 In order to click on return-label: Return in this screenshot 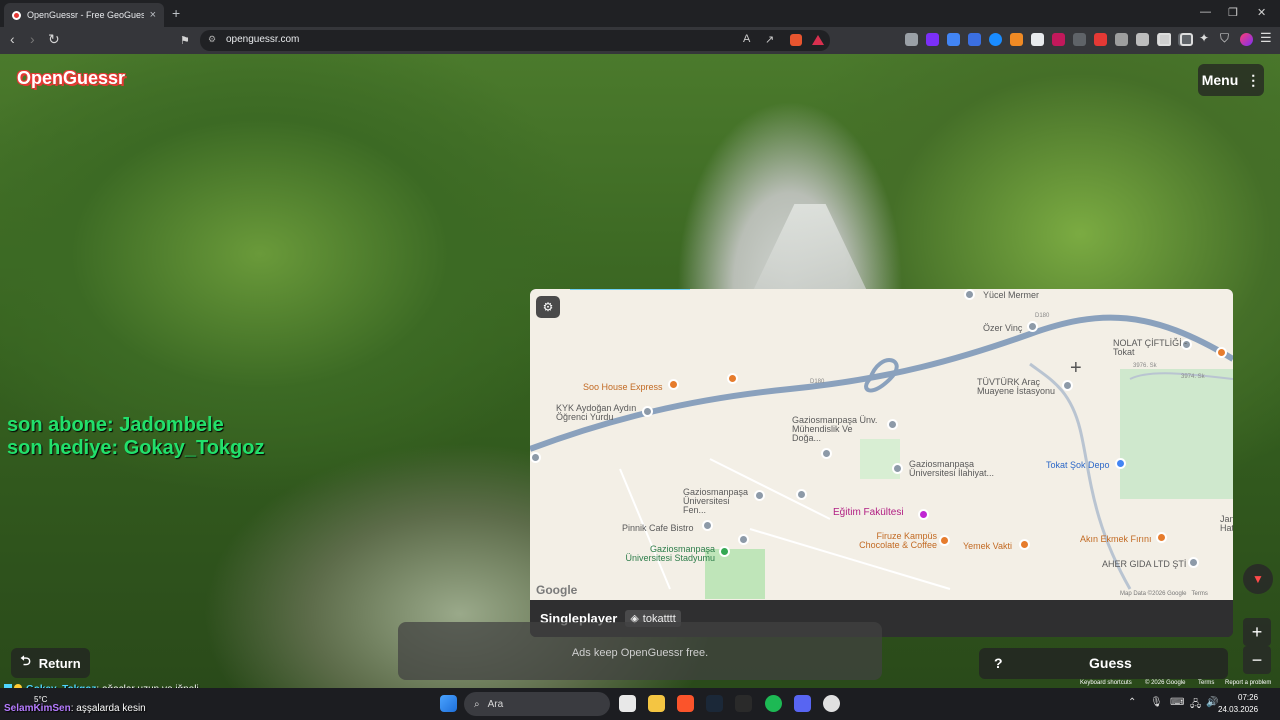, I will do `click(59, 663)`.